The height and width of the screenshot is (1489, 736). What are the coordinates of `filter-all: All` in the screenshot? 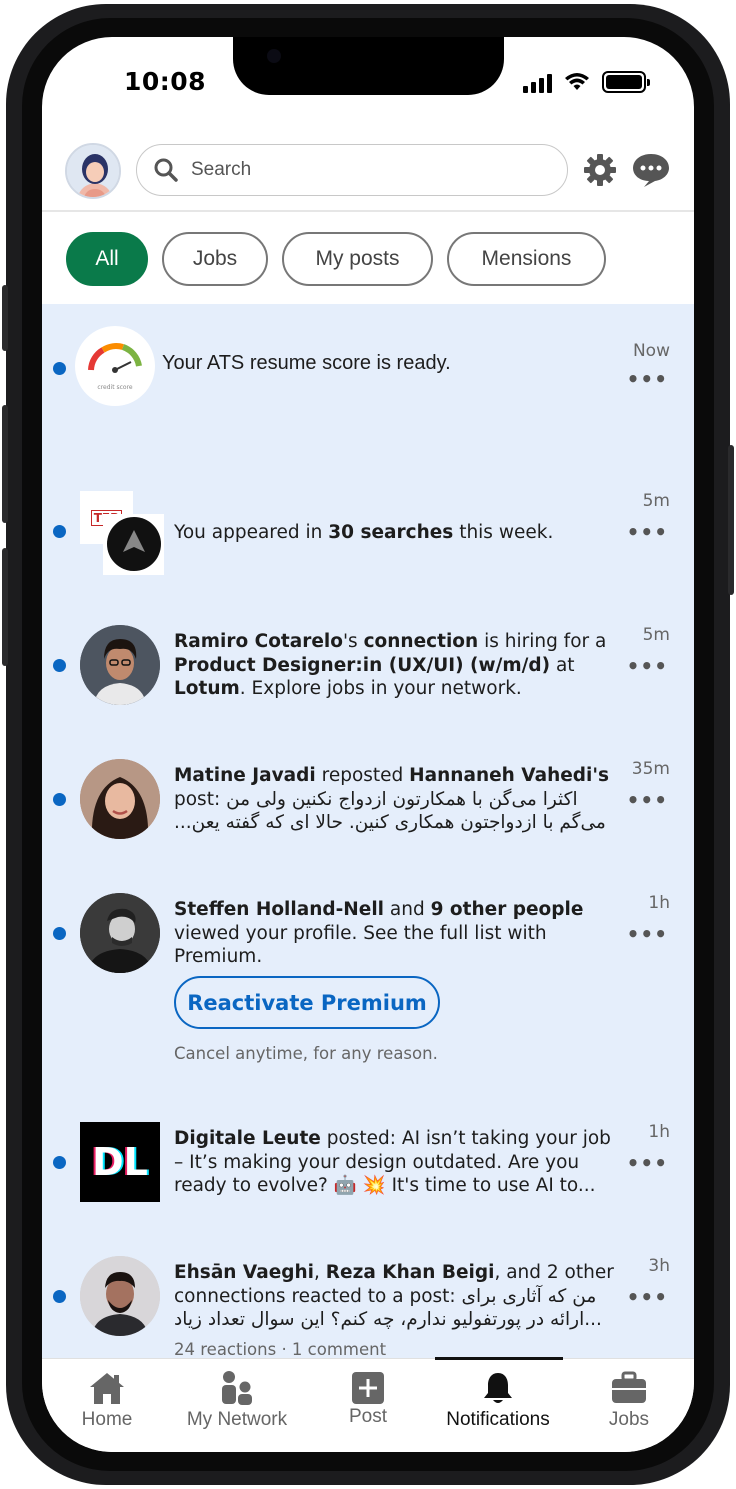 It's located at (107, 259).